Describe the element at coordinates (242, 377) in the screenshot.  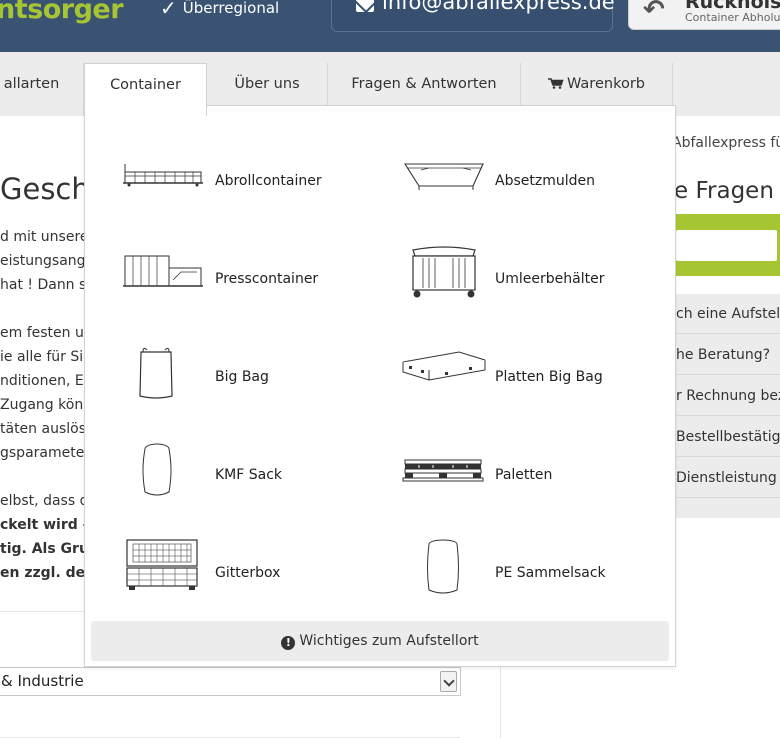
I see `menu-item-label: Big Bag` at that location.